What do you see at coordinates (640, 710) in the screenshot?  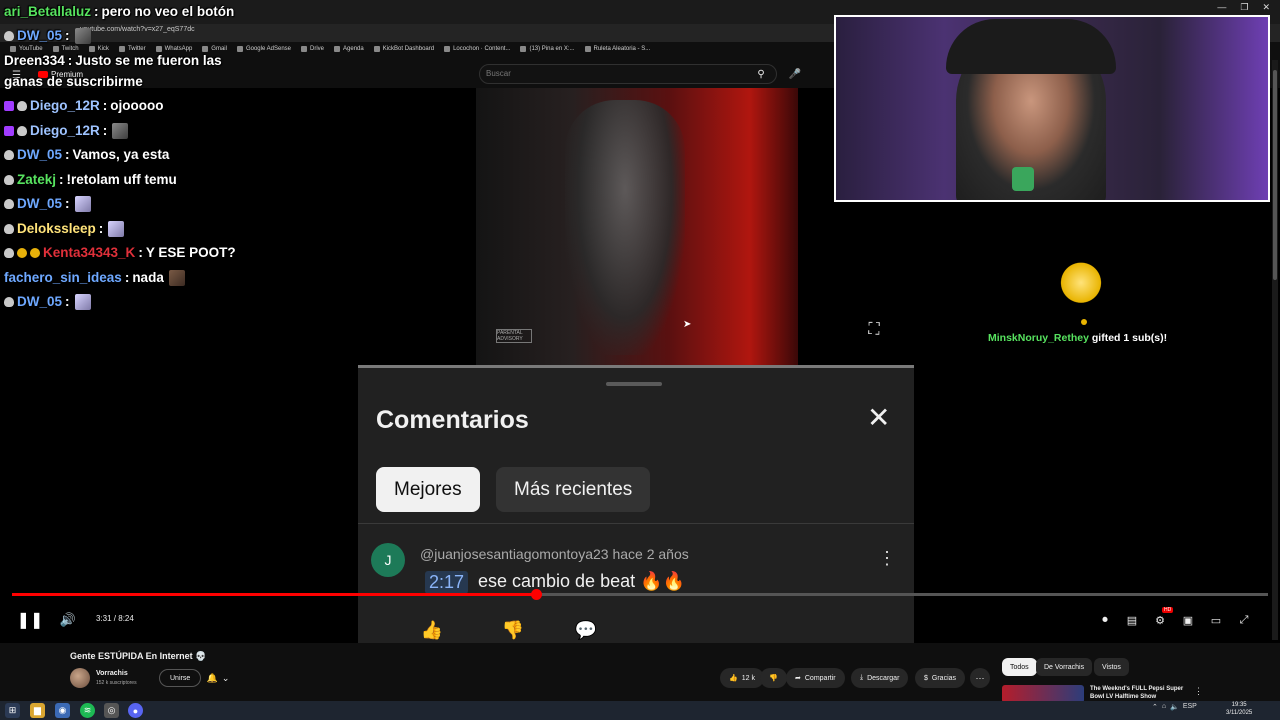 I see `windows-taskbar` at bounding box center [640, 710].